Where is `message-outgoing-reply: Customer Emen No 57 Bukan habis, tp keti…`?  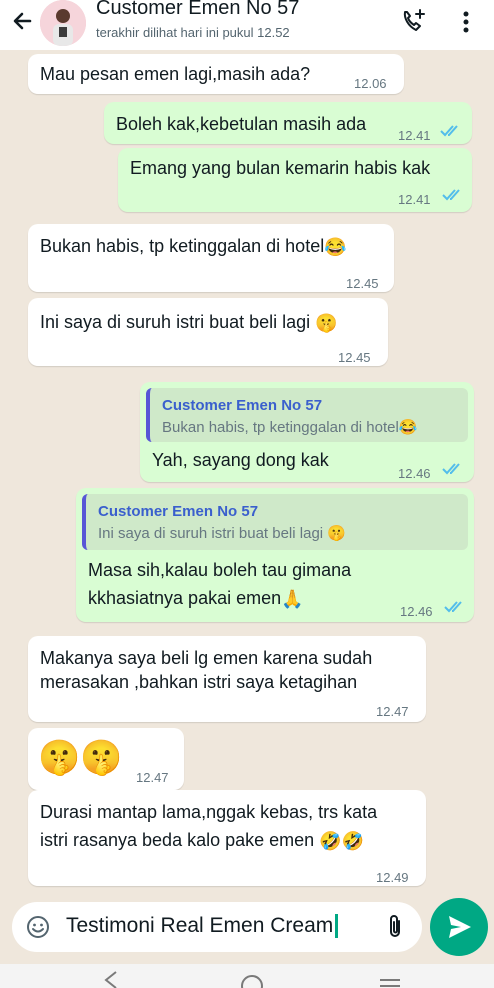 message-outgoing-reply: Customer Emen No 57 Bukan habis, tp keti… is located at coordinates (307, 432).